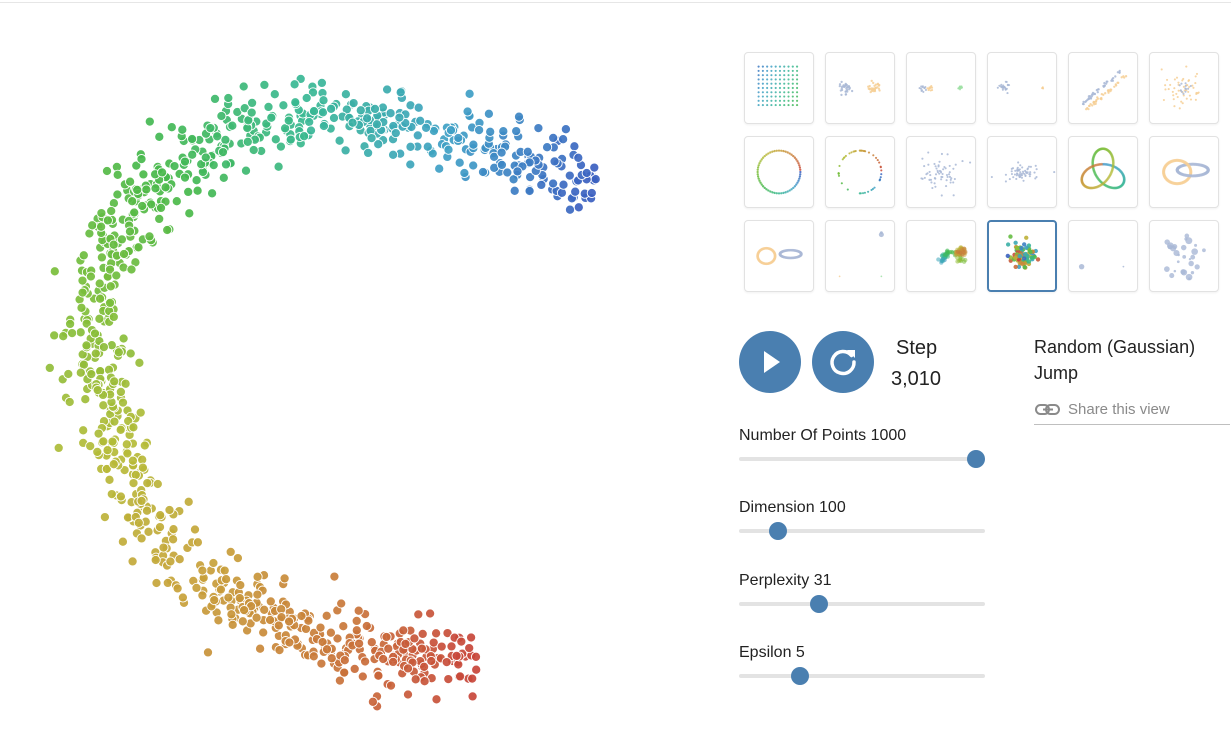 This screenshot has height=734, width=1231. I want to click on param-perplexity: Perplexity 31, so click(864, 597).